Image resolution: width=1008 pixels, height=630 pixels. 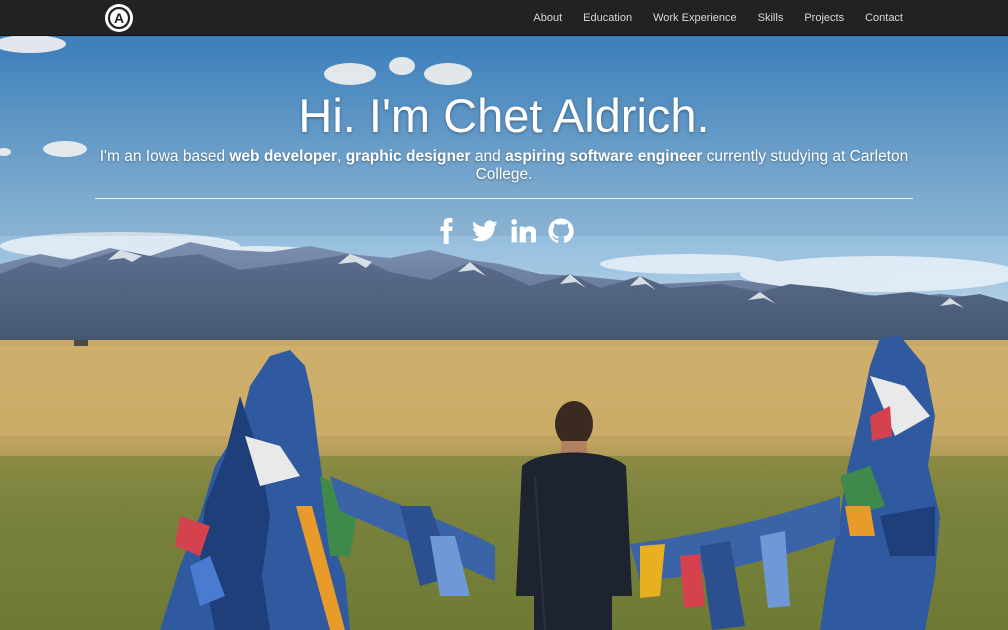 I want to click on subtitle-text: and, so click(x=488, y=156).